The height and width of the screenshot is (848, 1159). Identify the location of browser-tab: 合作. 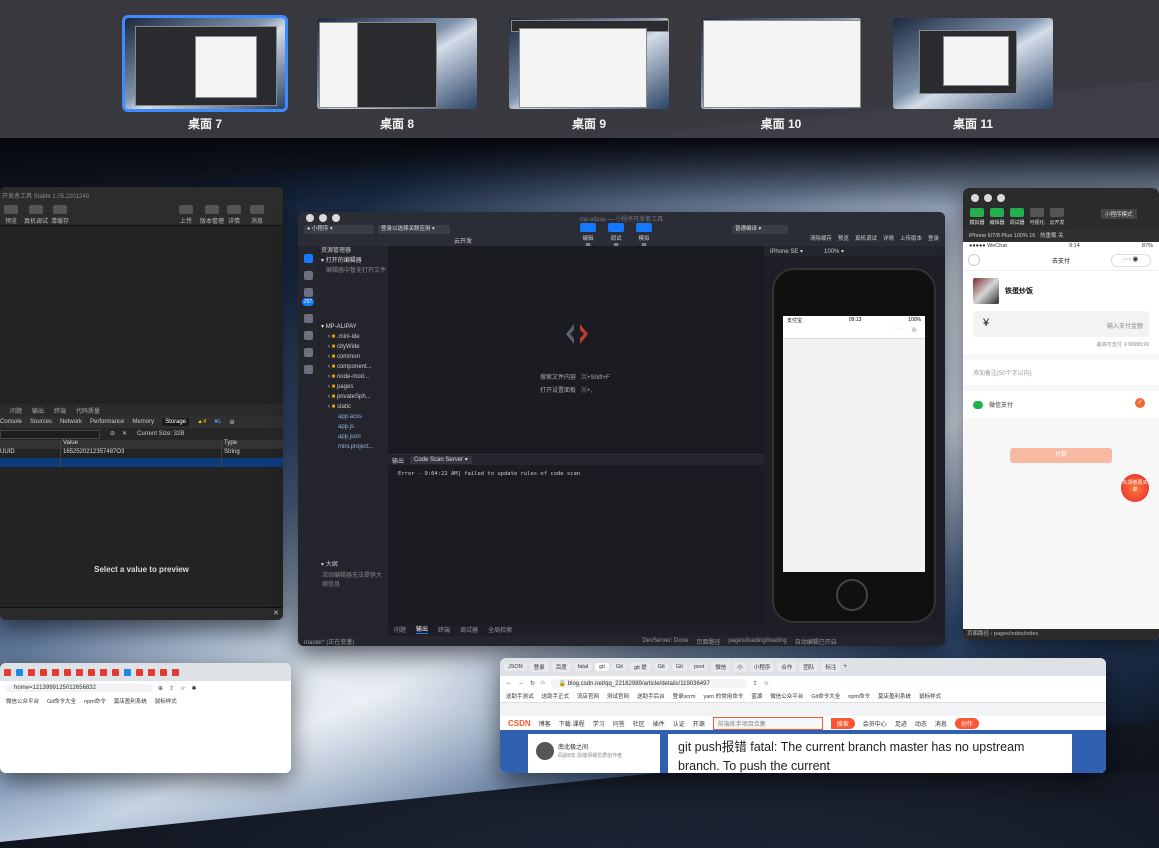
(787, 667).